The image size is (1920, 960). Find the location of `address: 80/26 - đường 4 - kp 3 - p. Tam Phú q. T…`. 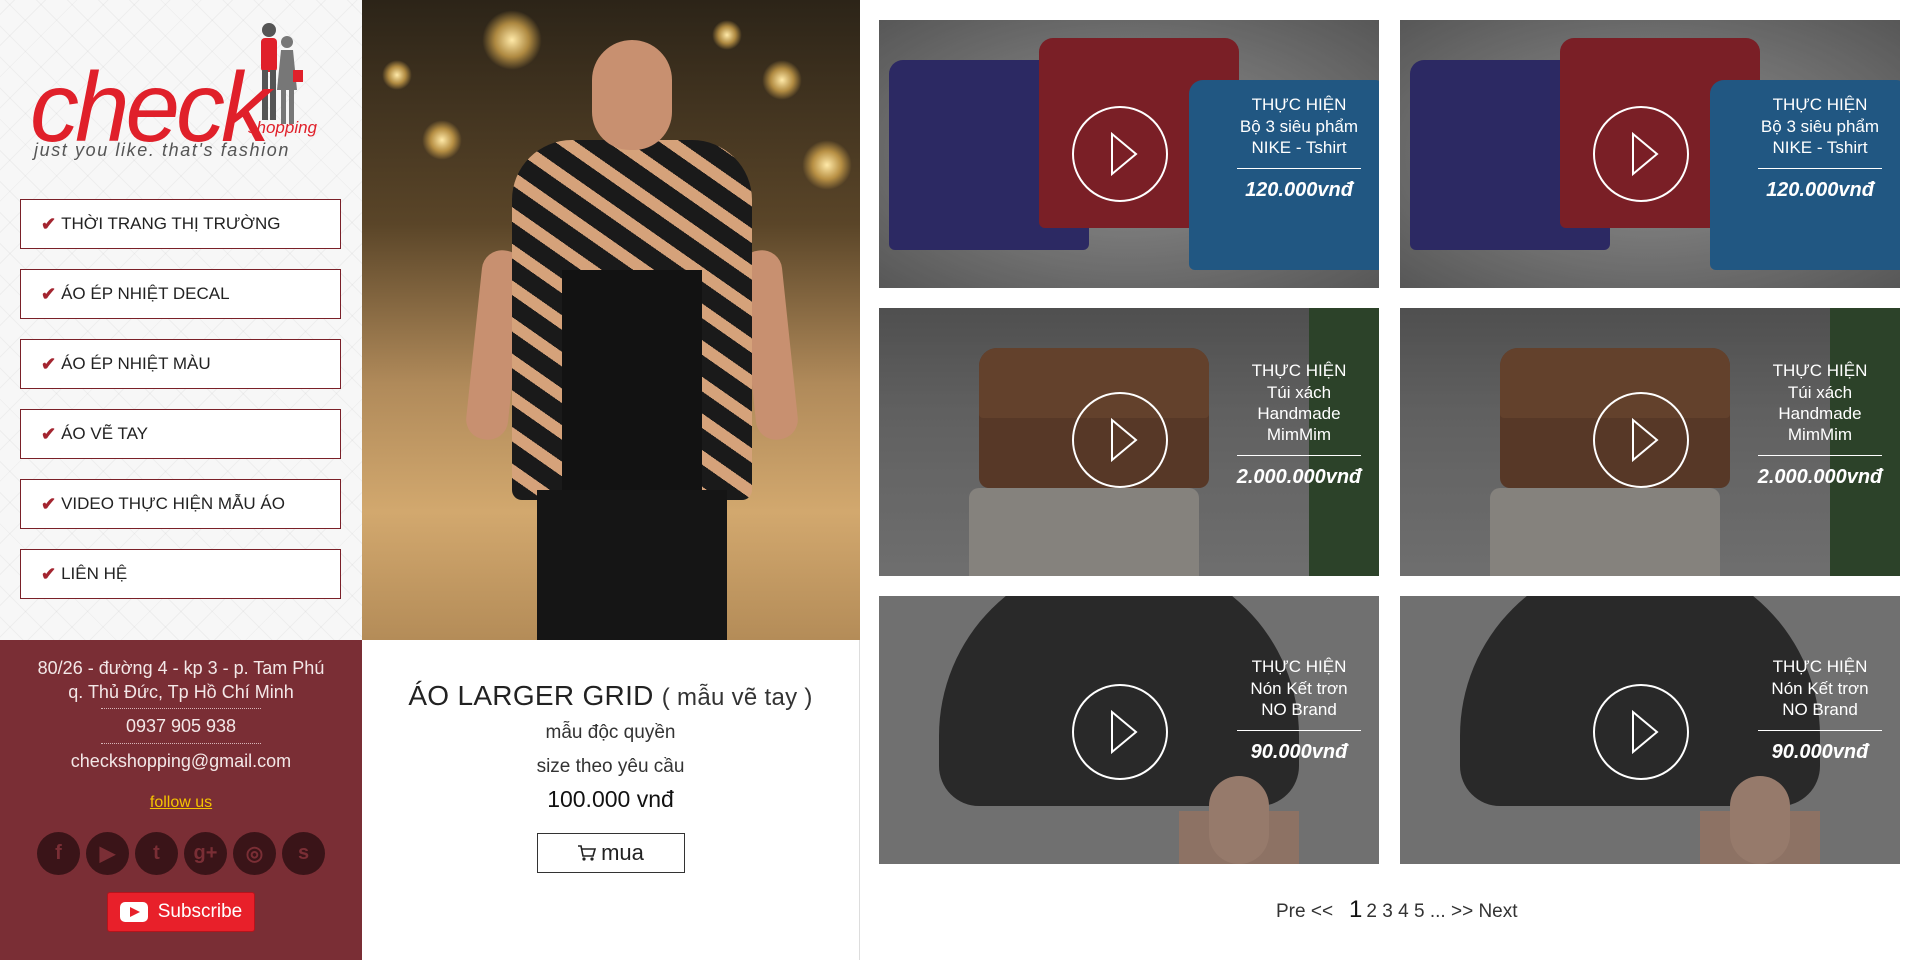

address: 80/26 - đường 4 - kp 3 - p. Tam Phú q. T… is located at coordinates (181, 680).